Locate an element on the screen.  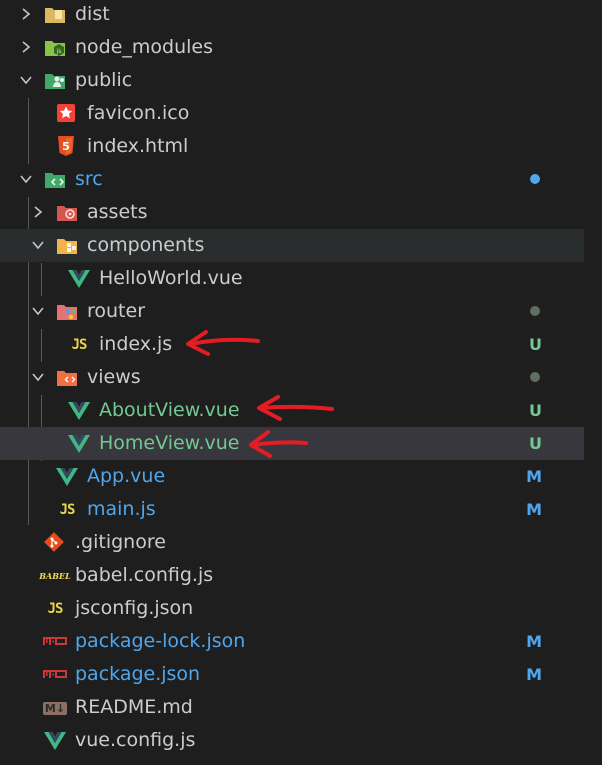
tree-item-gitignore: .gitignore is located at coordinates (292, 542).